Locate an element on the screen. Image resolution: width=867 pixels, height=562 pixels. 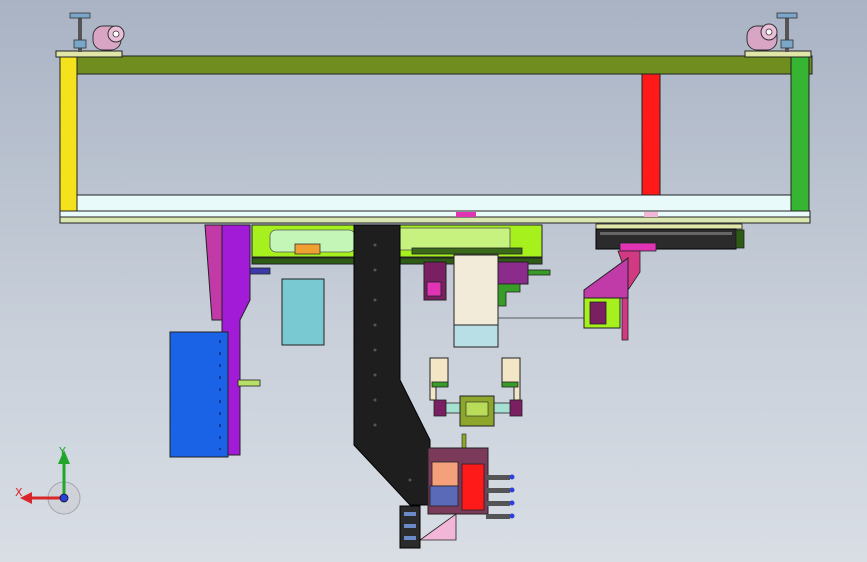
pink-wedge is located at coordinates (213, 272).